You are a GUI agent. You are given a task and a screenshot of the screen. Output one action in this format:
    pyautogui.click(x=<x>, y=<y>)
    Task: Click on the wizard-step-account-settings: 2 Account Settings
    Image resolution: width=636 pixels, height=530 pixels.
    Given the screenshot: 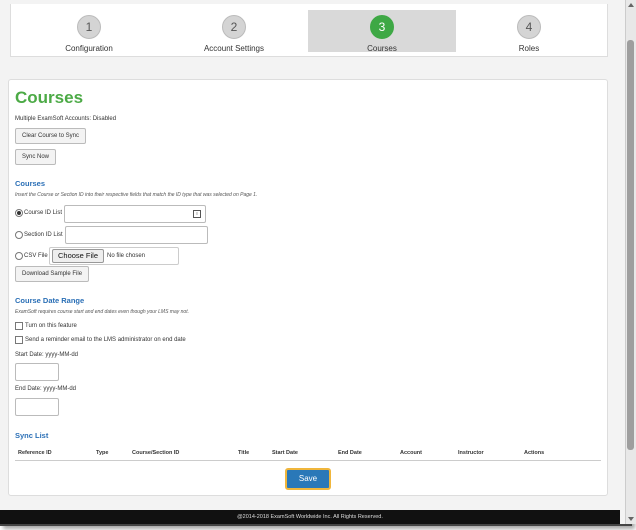 What is the action you would take?
    pyautogui.click(x=234, y=34)
    